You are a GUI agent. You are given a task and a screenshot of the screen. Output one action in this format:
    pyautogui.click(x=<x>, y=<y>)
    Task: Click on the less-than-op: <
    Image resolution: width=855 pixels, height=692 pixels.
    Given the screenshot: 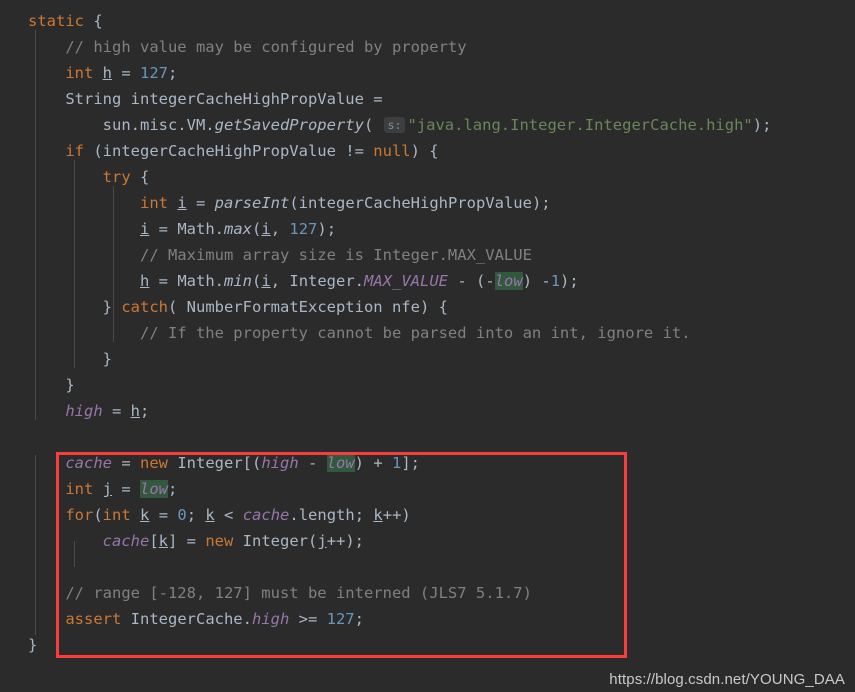 What is the action you would take?
    pyautogui.click(x=228, y=515)
    